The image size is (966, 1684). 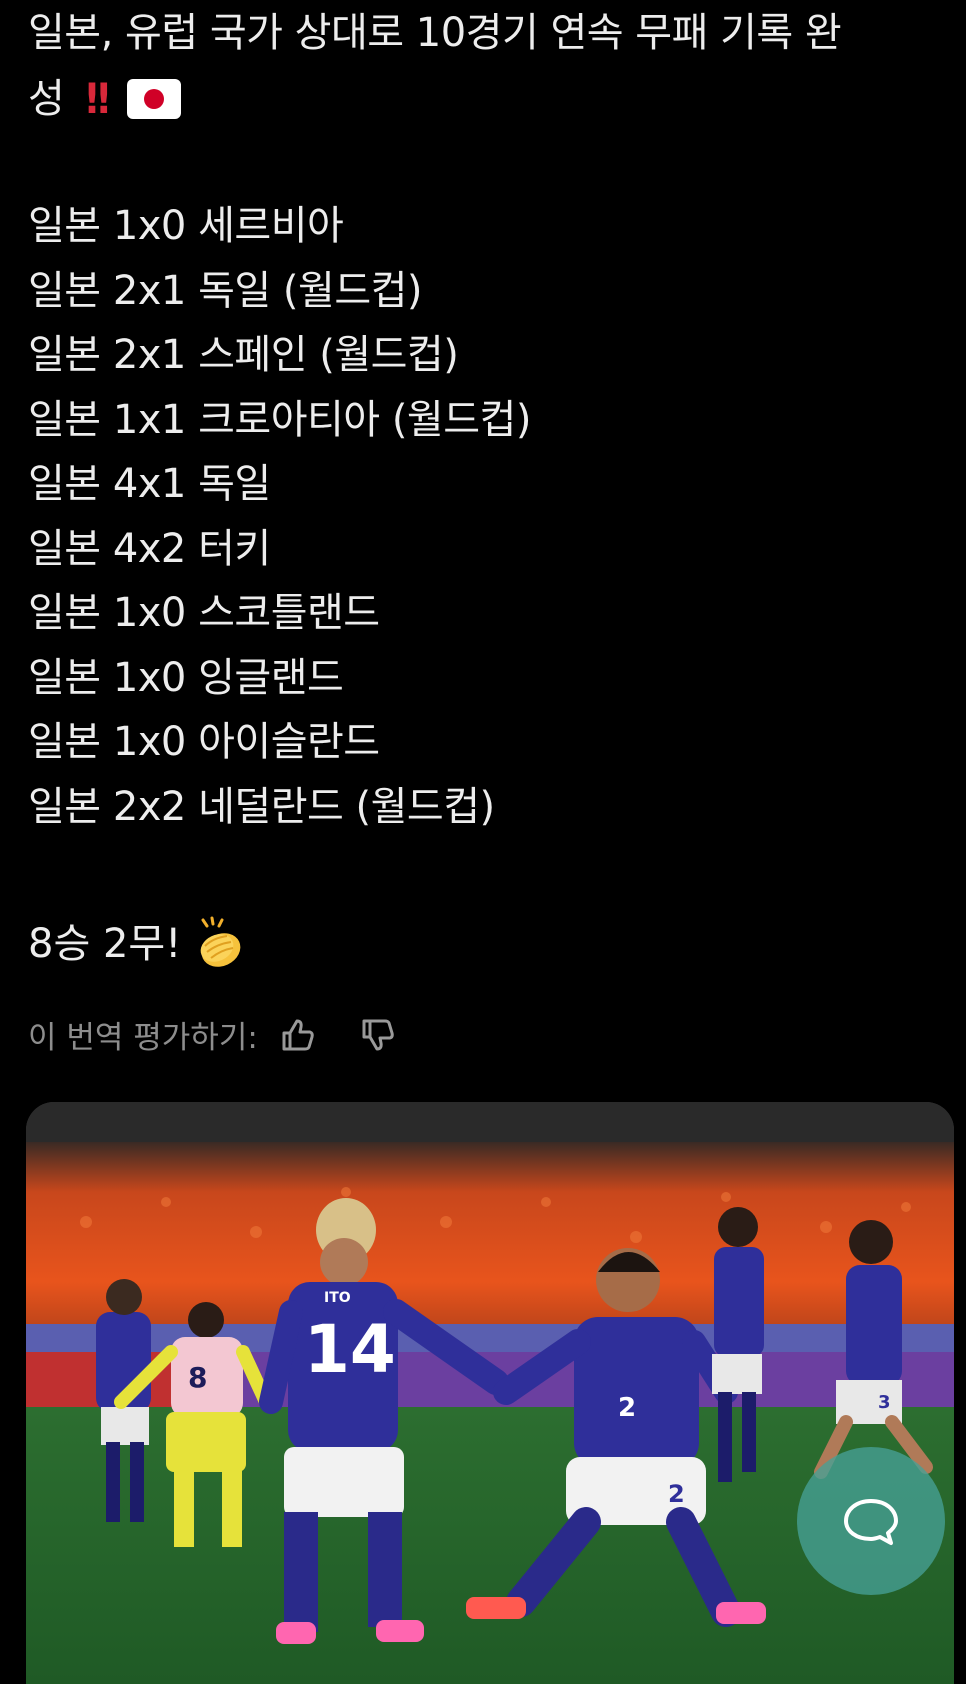 I want to click on match-result: 일본 2x1 독일 (월드컵), so click(x=225, y=290).